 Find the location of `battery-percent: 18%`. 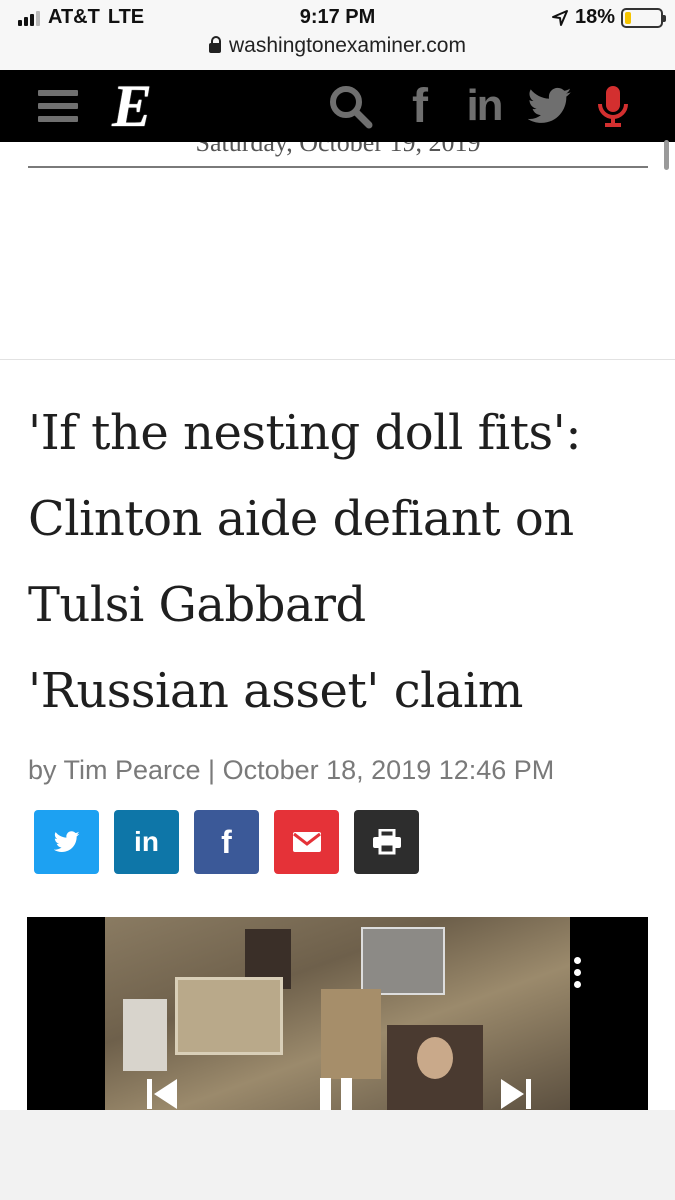

battery-percent: 18% is located at coordinates (594, 17).